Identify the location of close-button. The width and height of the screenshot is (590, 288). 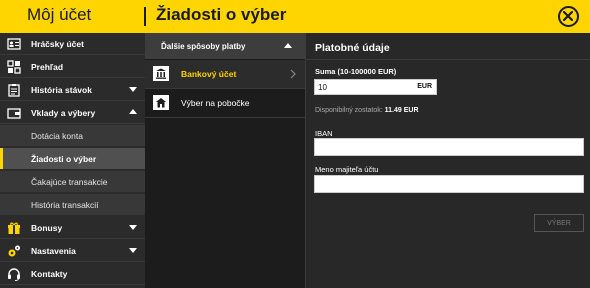
(568, 16).